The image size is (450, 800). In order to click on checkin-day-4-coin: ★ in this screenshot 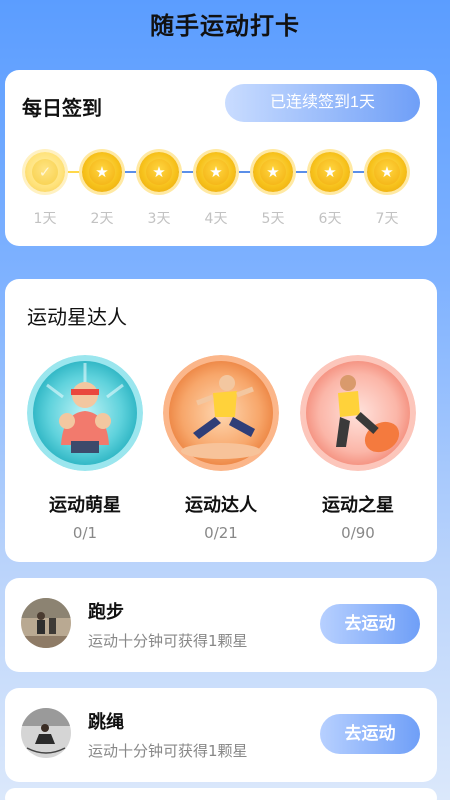, I will do `click(216, 172)`.